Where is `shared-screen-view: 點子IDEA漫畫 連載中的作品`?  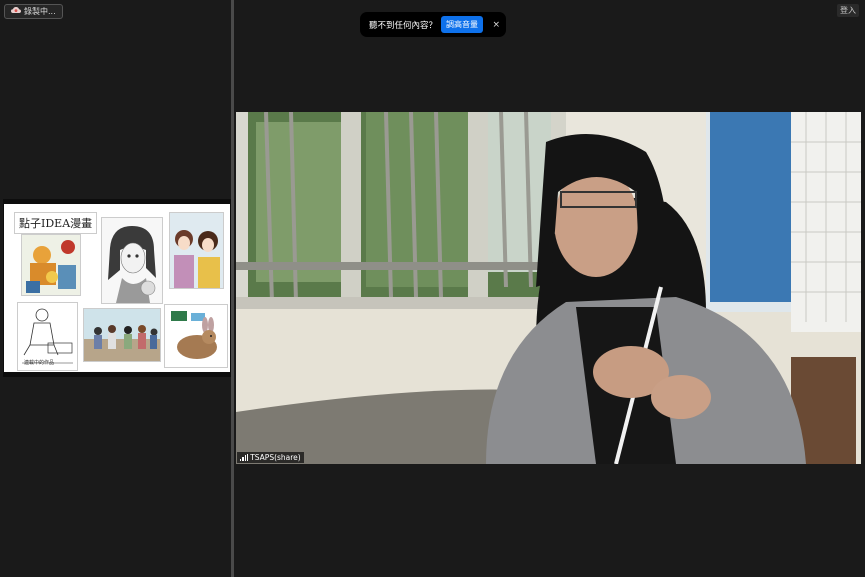 shared-screen-view: 點子IDEA漫畫 連載中的作品 is located at coordinates (117, 288).